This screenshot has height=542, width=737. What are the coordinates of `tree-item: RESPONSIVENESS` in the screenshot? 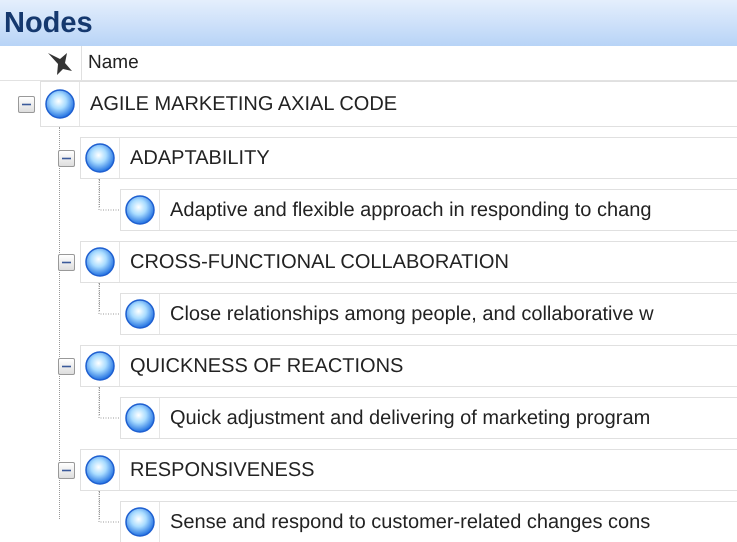 It's located at (408, 470).